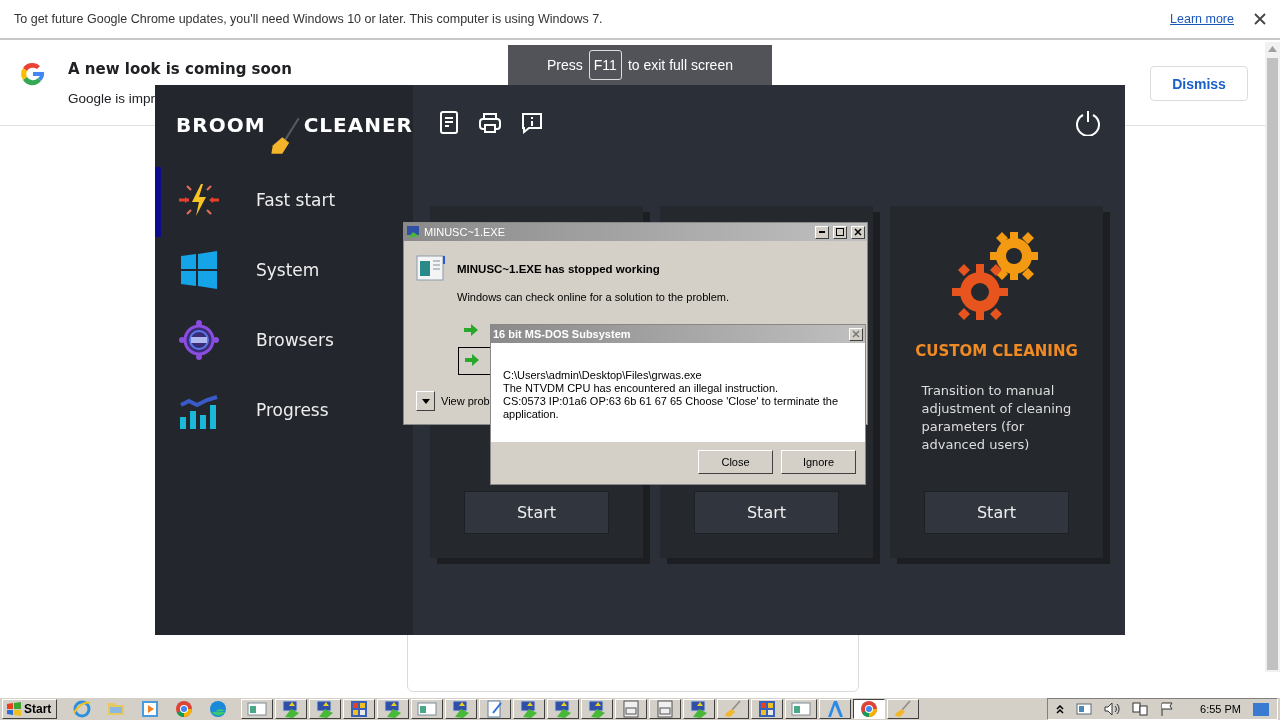 The width and height of the screenshot is (1280, 720). What do you see at coordinates (472, 360) in the screenshot?
I see `arrow-icon` at bounding box center [472, 360].